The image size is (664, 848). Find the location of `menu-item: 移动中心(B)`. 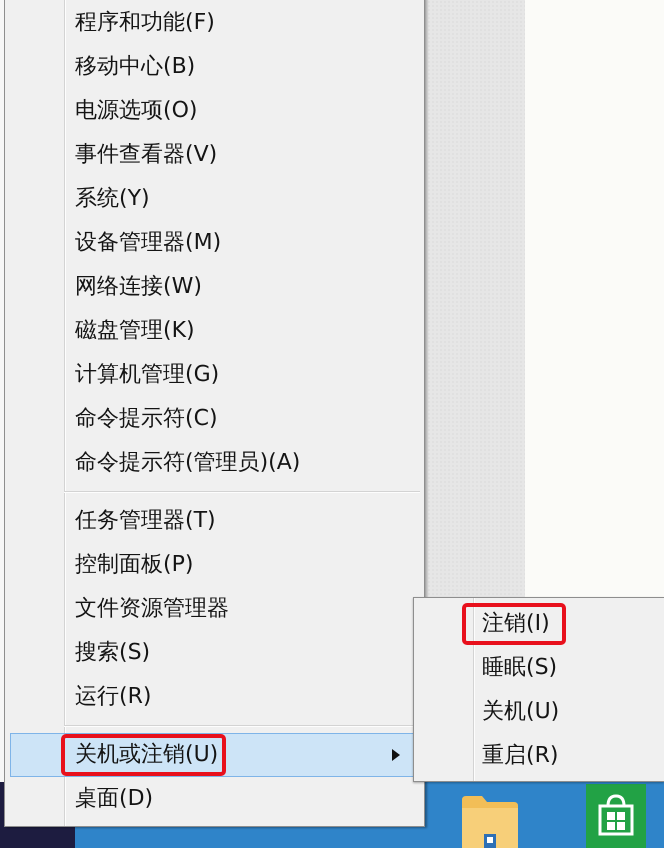

menu-item: 移动中心(B) is located at coordinates (216, 67).